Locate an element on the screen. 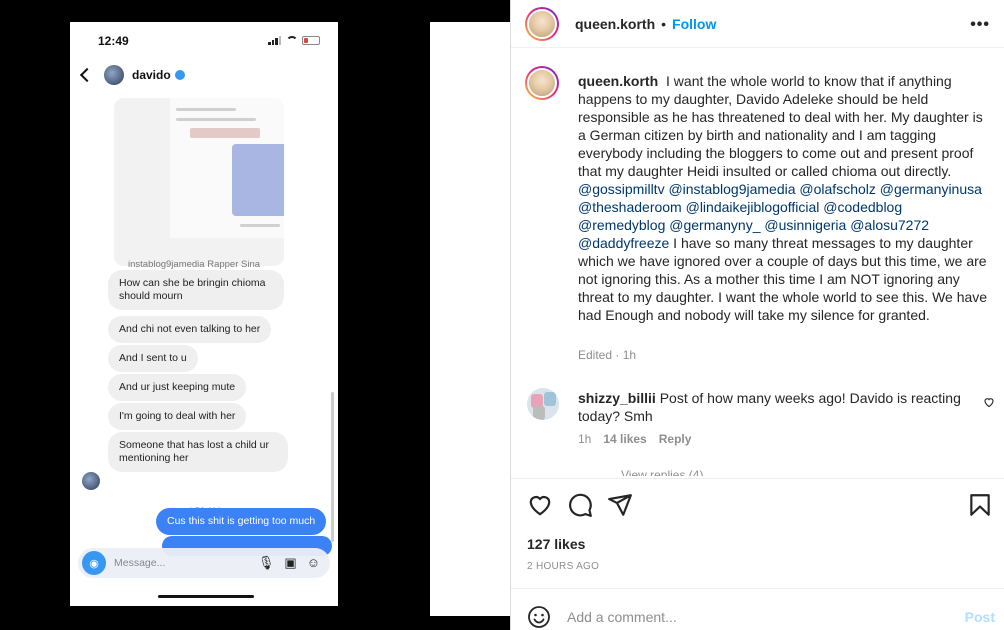 This screenshot has height=630, width=1004. phone-status-bar: 12:49 is located at coordinates (204, 42).